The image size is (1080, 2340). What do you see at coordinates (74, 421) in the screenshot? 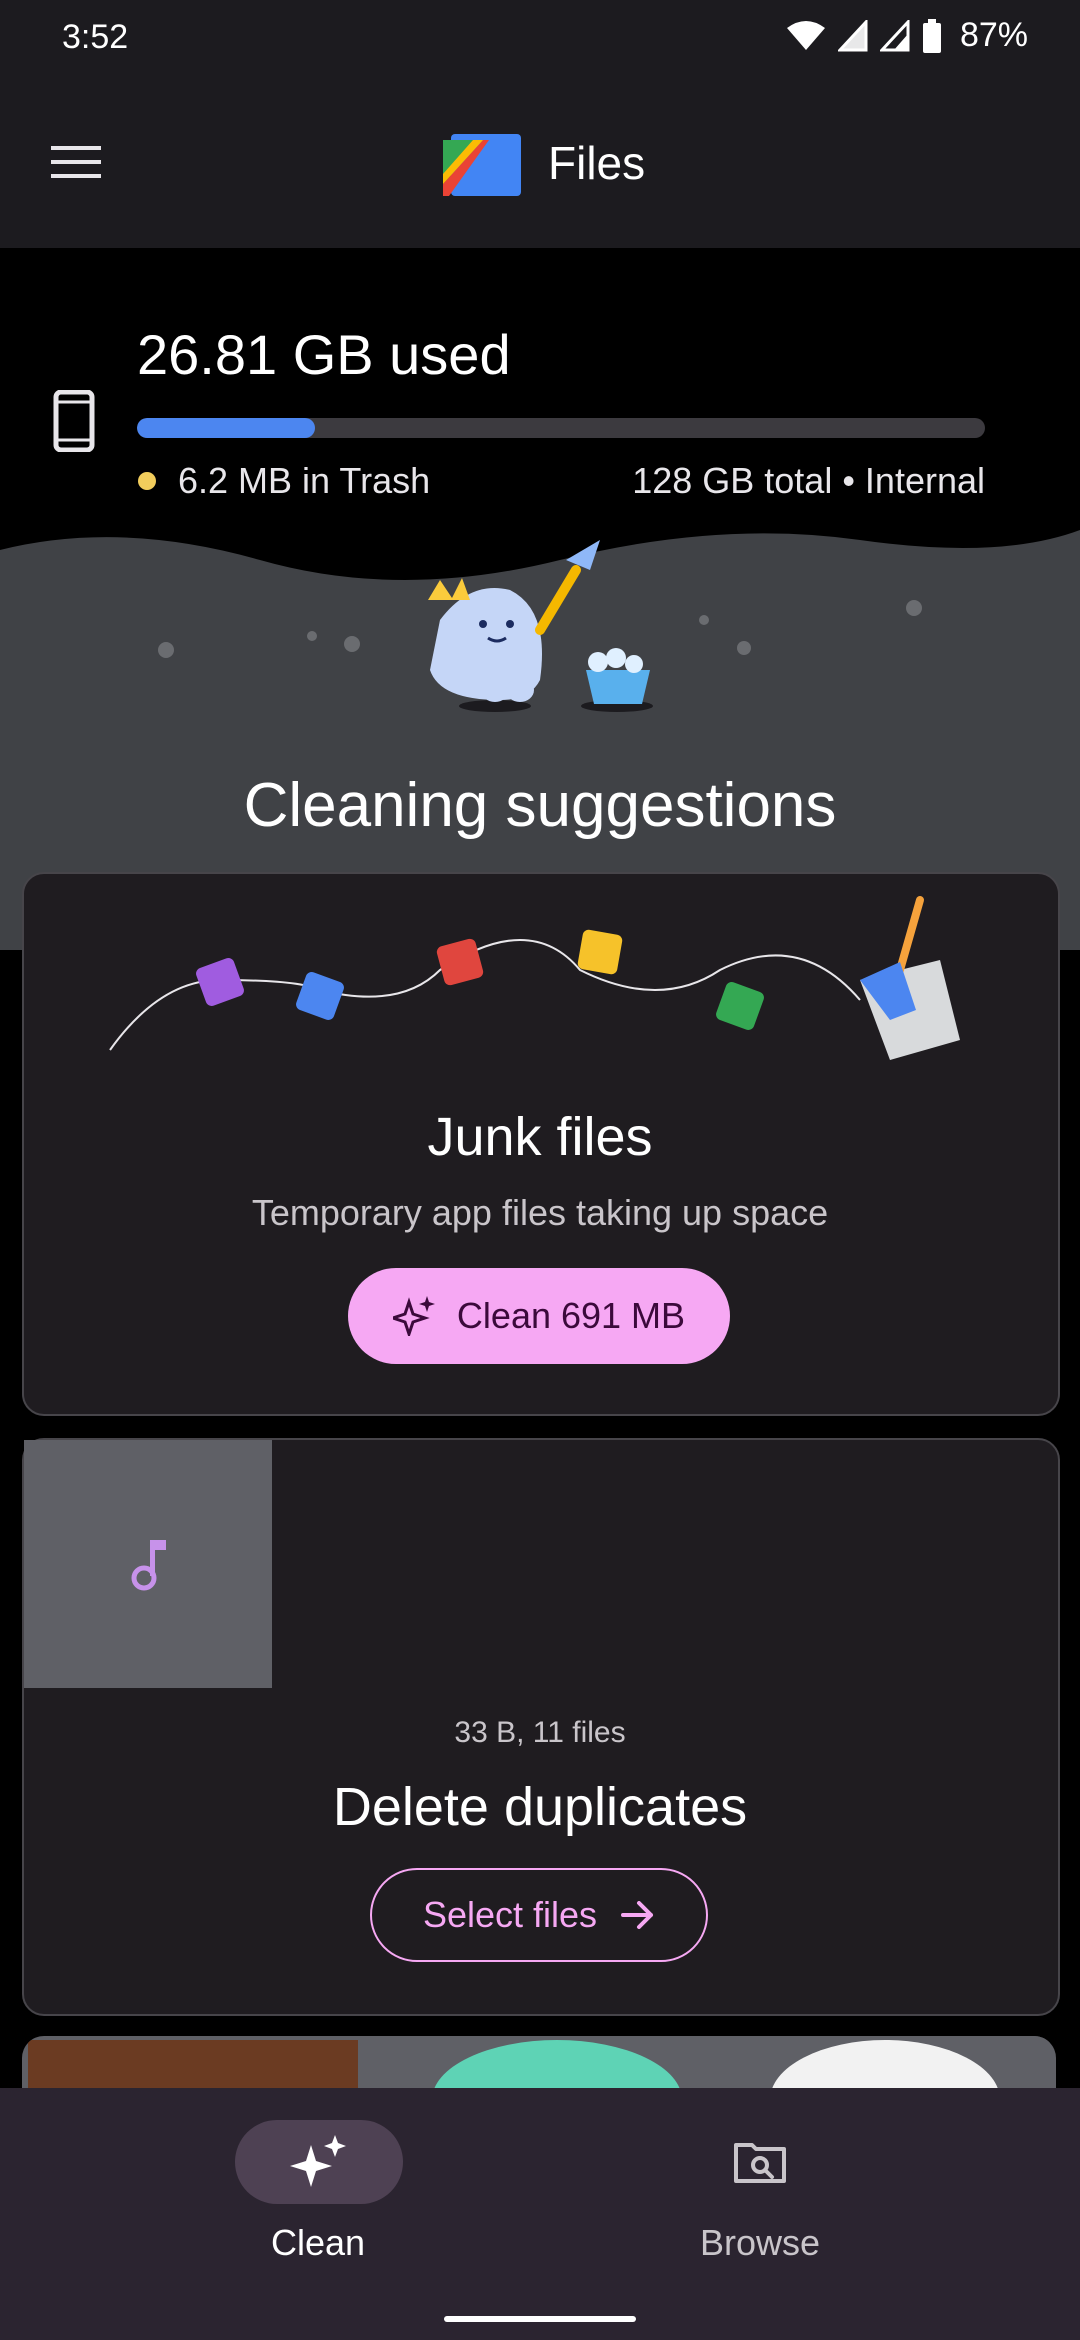
I see `phone-storage-icon` at bounding box center [74, 421].